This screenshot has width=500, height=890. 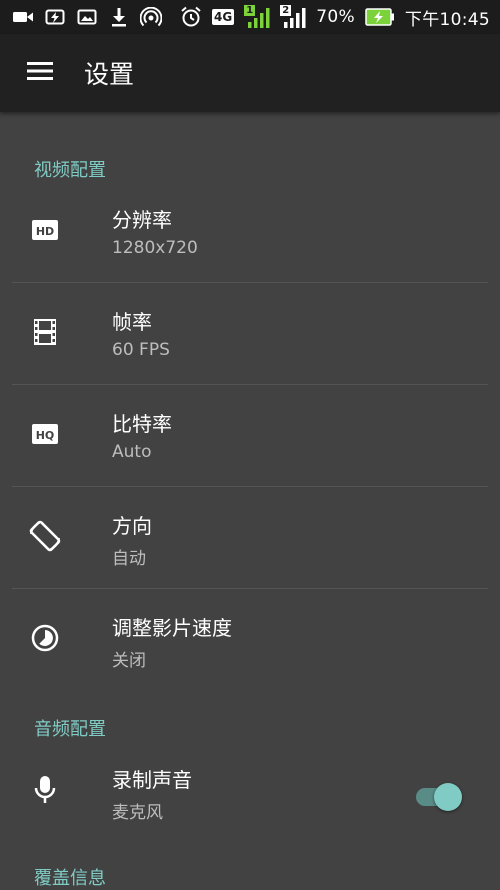 What do you see at coordinates (250, 334) in the screenshot?
I see `pref-frame-rate: 帧率 60 FPS` at bounding box center [250, 334].